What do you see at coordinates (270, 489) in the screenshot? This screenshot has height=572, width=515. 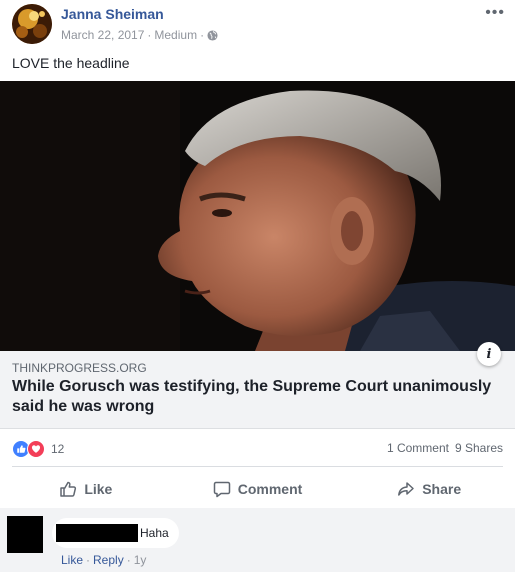 I see `comment-label: Comment` at bounding box center [270, 489].